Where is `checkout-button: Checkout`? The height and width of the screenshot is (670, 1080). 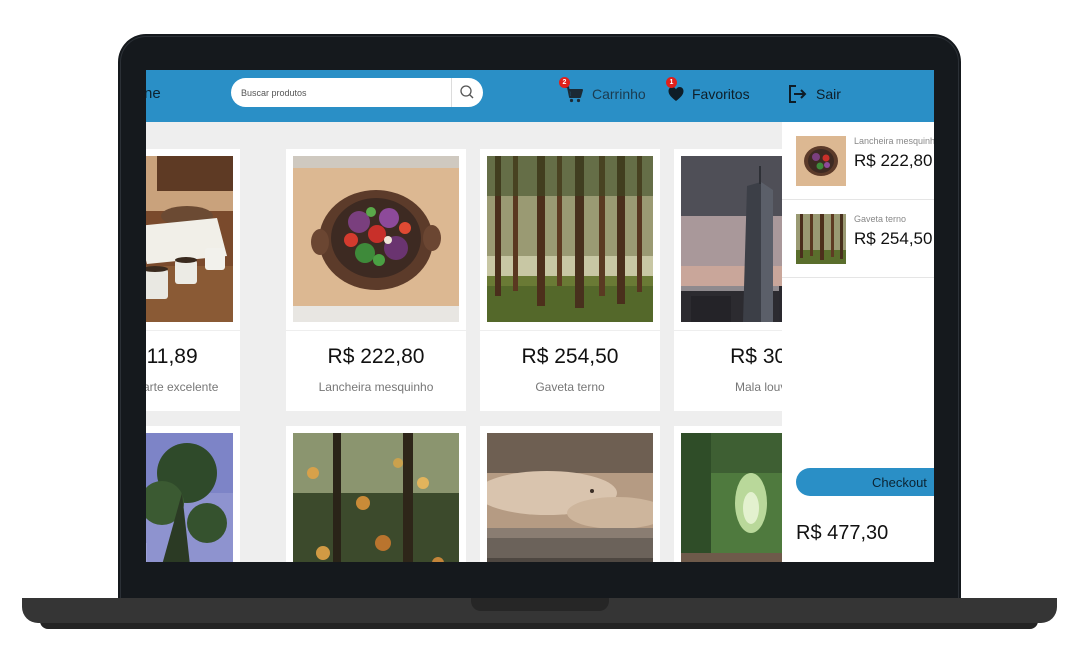 checkout-button: Checkout is located at coordinates (865, 482).